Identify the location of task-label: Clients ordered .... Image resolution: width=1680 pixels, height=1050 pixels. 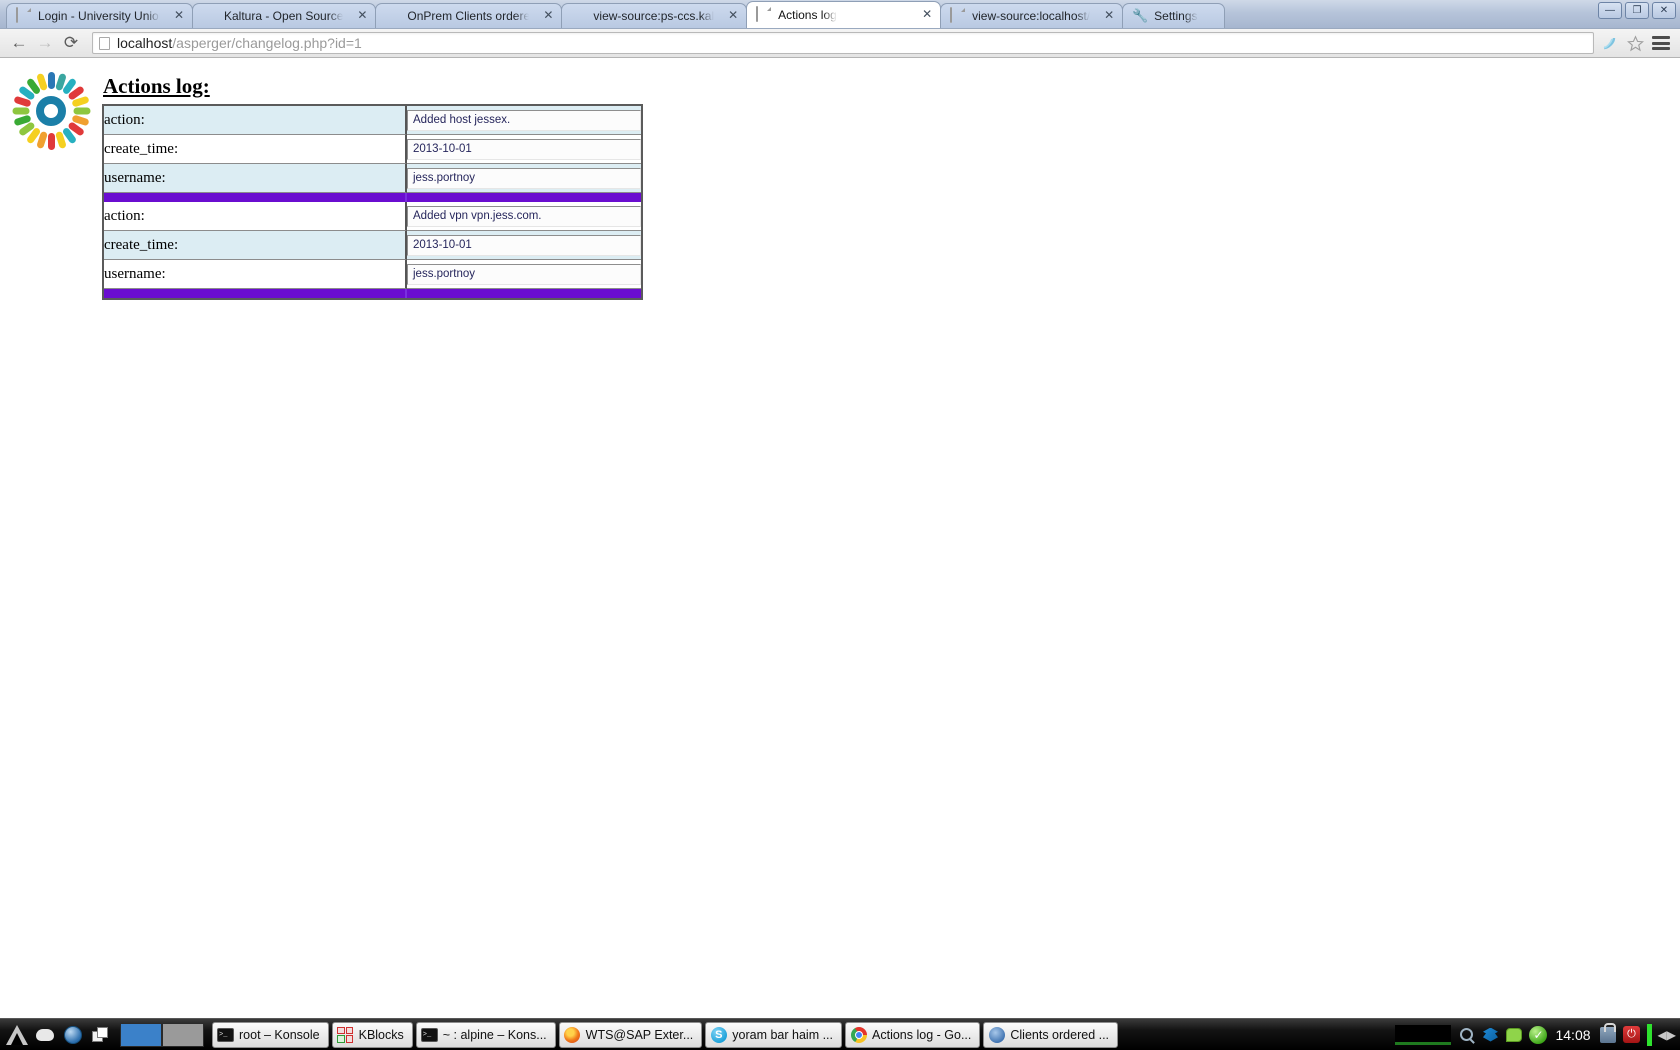
(1060, 1034).